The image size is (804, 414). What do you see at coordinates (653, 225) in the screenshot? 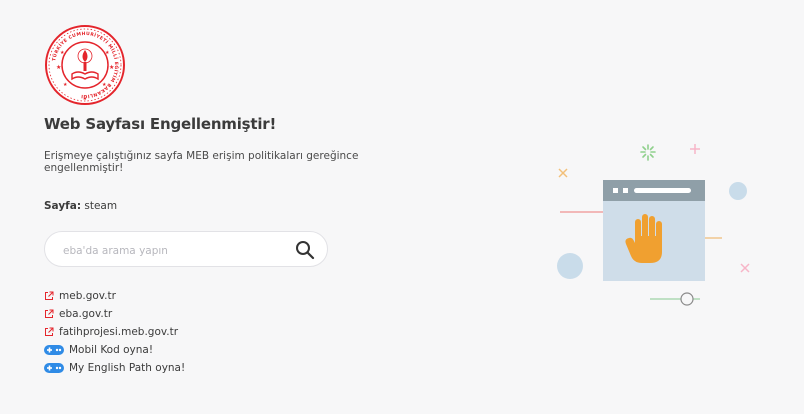
I see `blocked-hand-illustration` at bounding box center [653, 225].